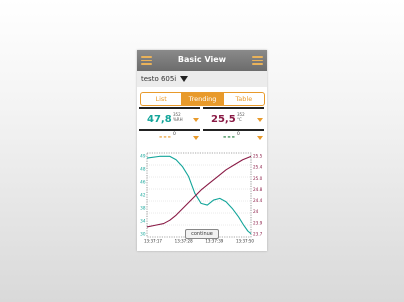 Image resolution: width=404 pixels, height=302 pixels. I want to click on hamburger-menu-icon, so click(257, 60).